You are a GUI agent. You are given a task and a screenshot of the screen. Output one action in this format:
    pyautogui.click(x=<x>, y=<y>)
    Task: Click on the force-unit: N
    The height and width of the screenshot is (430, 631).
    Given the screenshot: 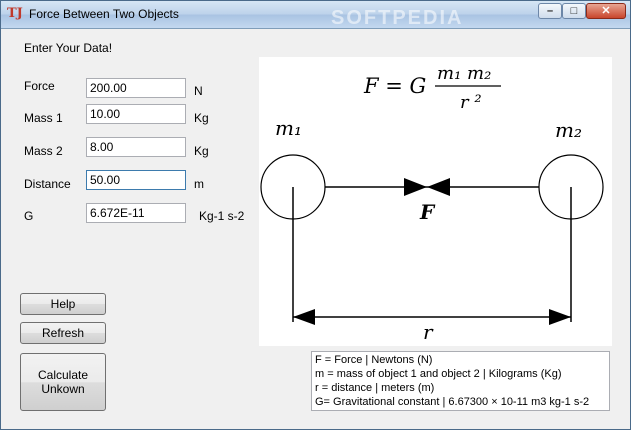 What is the action you would take?
    pyautogui.click(x=198, y=91)
    